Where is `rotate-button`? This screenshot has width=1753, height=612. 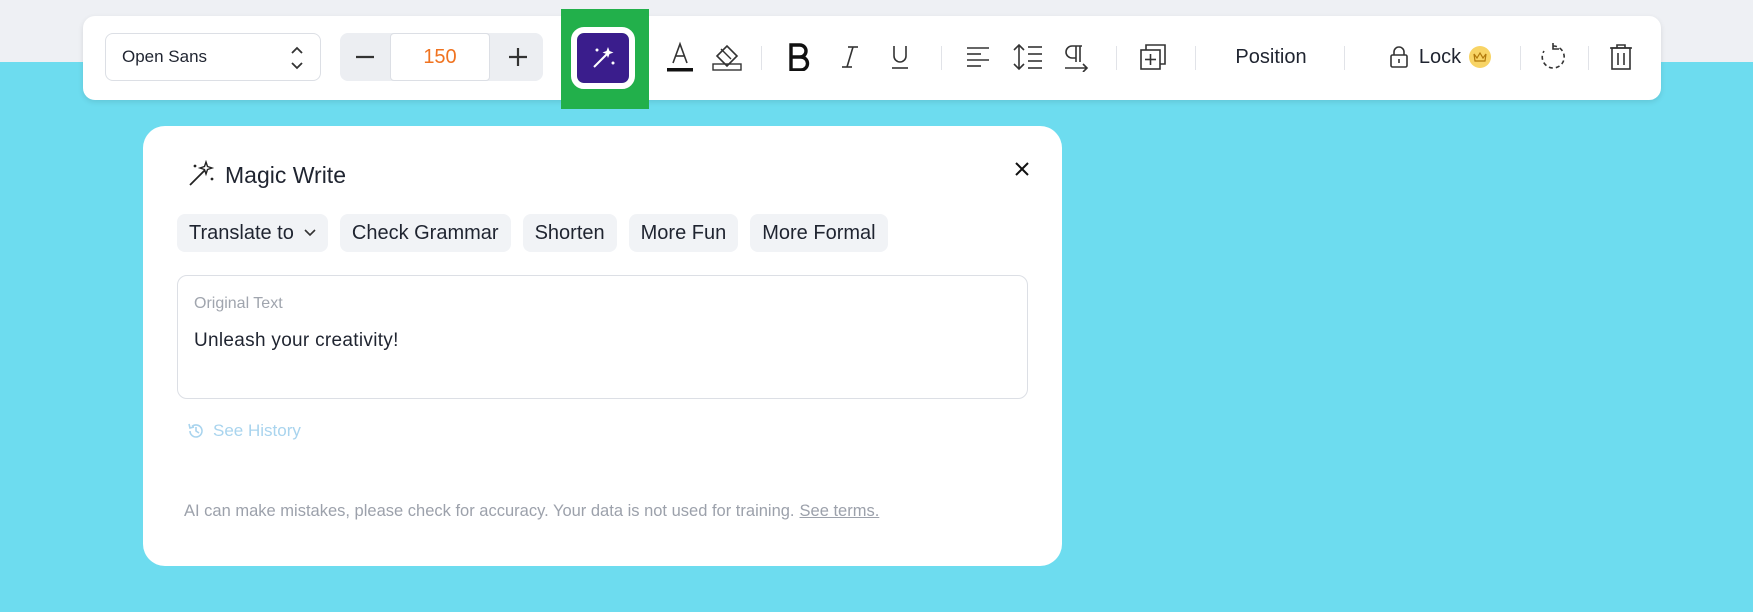
rotate-button is located at coordinates (1553, 57).